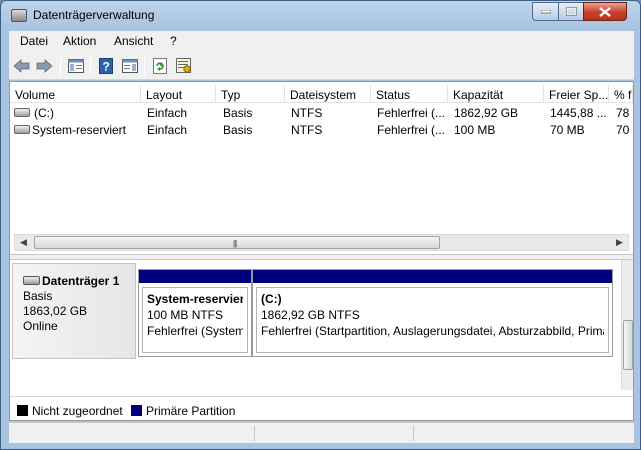 The width and height of the screenshot is (641, 450). I want to click on cell-volume: (C:), so click(44, 113).